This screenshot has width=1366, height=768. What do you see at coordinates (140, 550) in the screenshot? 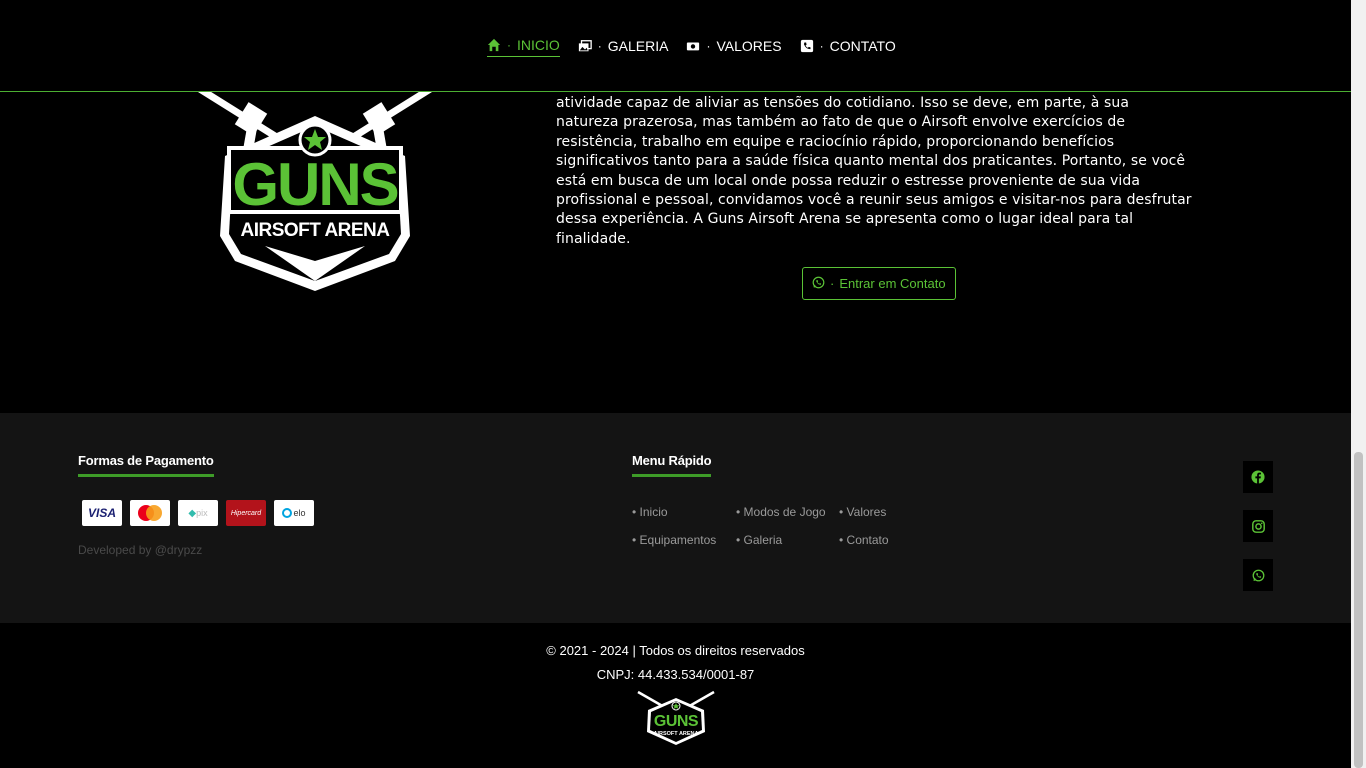
I see `developer-credit: Developed by @drypzz` at bounding box center [140, 550].